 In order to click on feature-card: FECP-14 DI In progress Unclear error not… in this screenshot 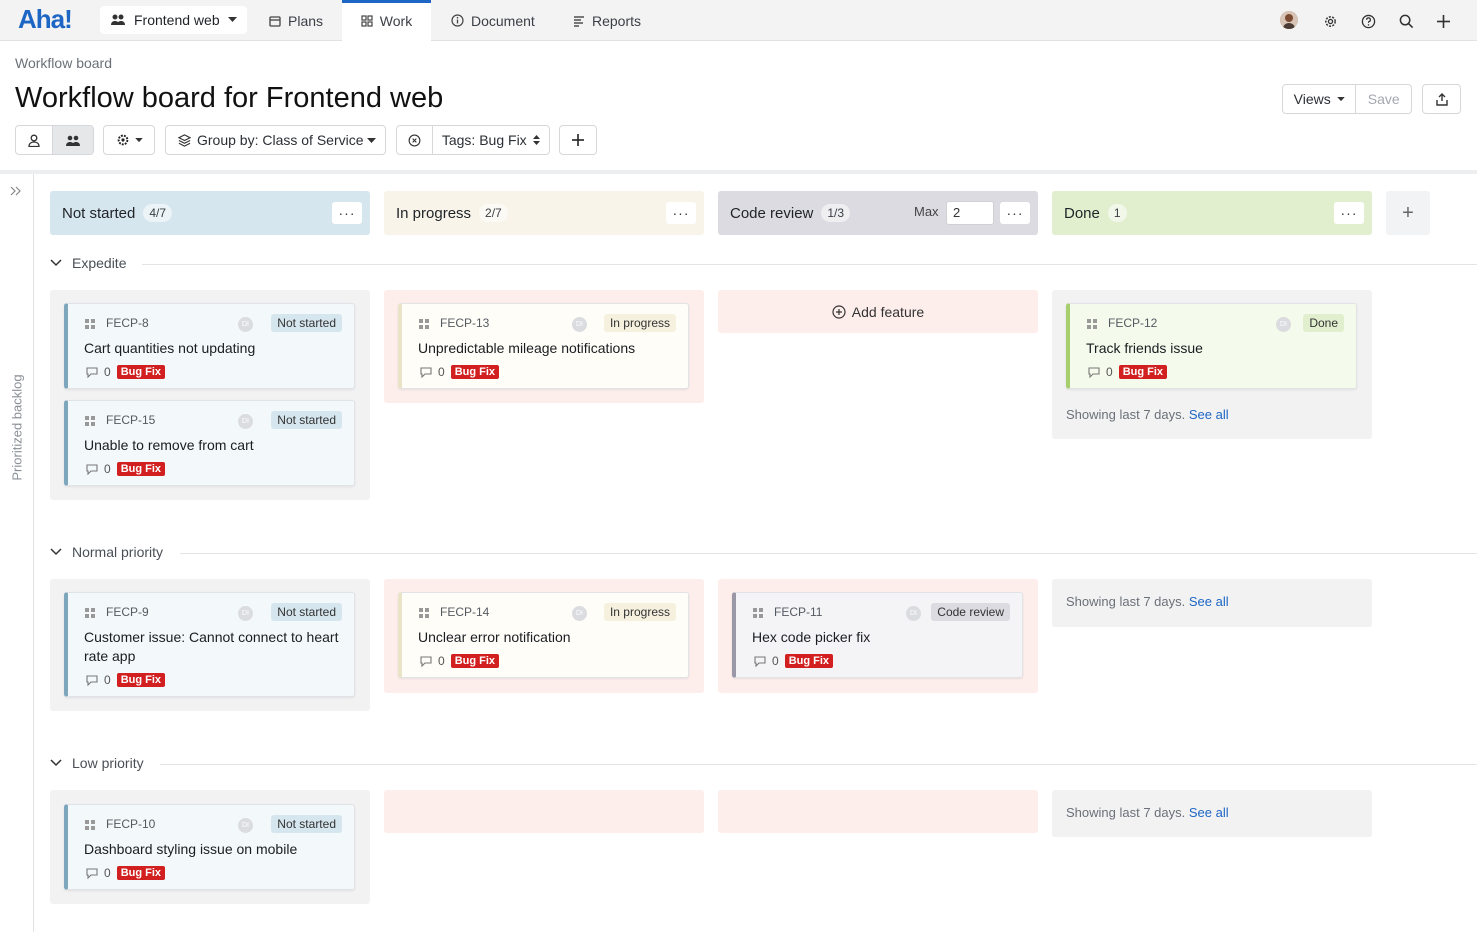, I will do `click(543, 635)`.